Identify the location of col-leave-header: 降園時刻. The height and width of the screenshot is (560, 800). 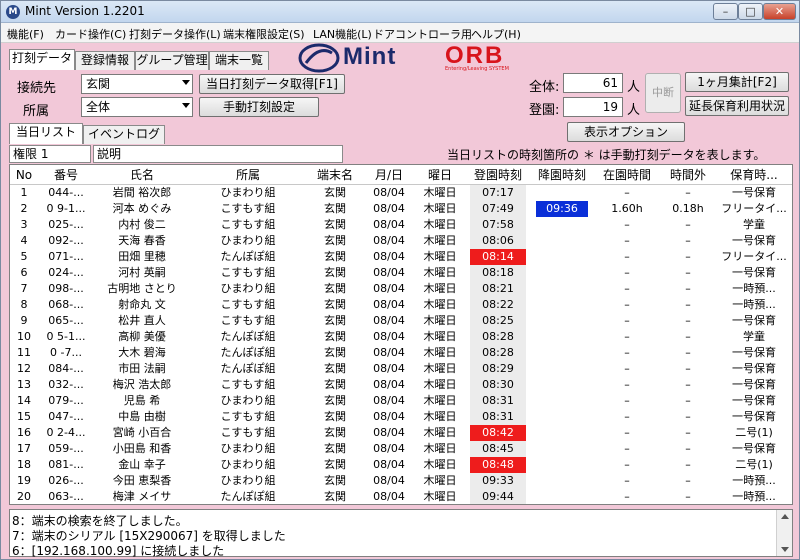
(562, 175).